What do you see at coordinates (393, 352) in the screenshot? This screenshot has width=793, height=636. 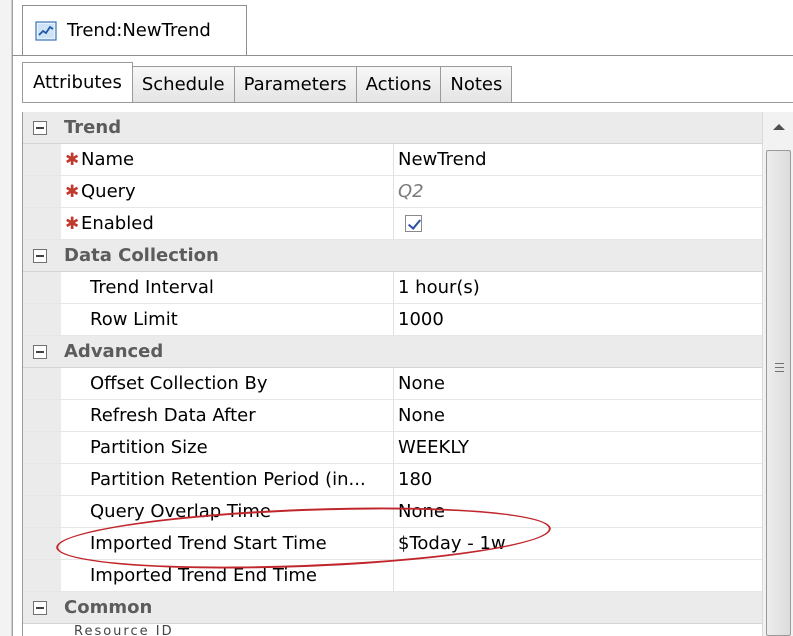 I see `group-advanced: Advanced` at bounding box center [393, 352].